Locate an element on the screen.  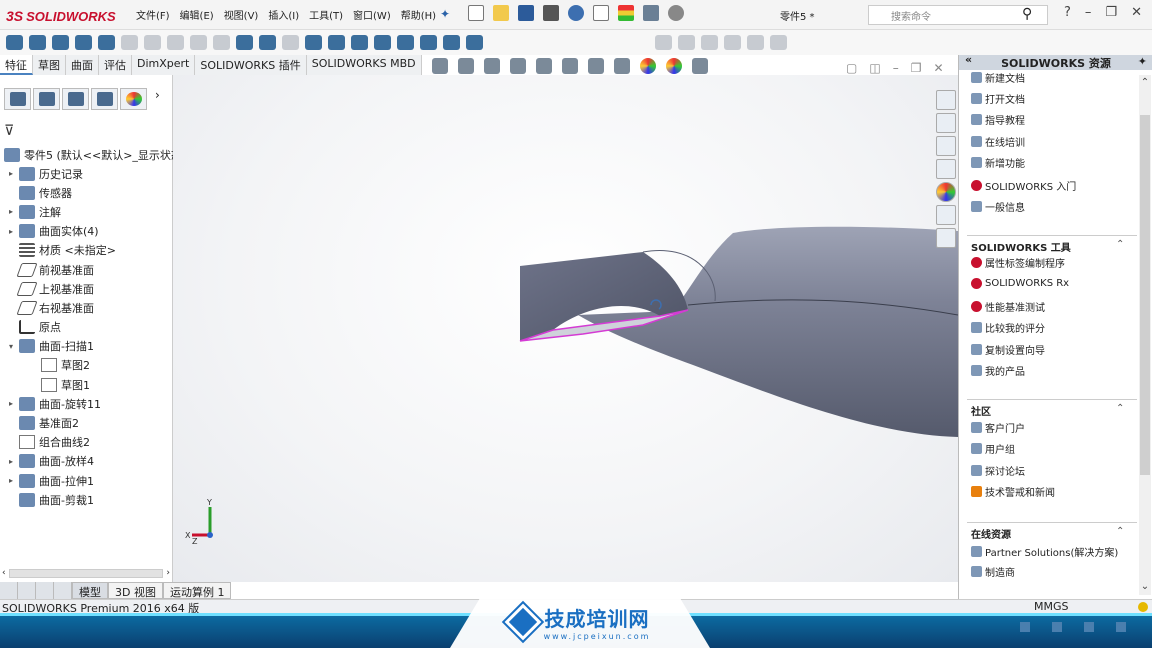
horizontal-scrollbar: ‹ › is located at coordinates (86, 573).